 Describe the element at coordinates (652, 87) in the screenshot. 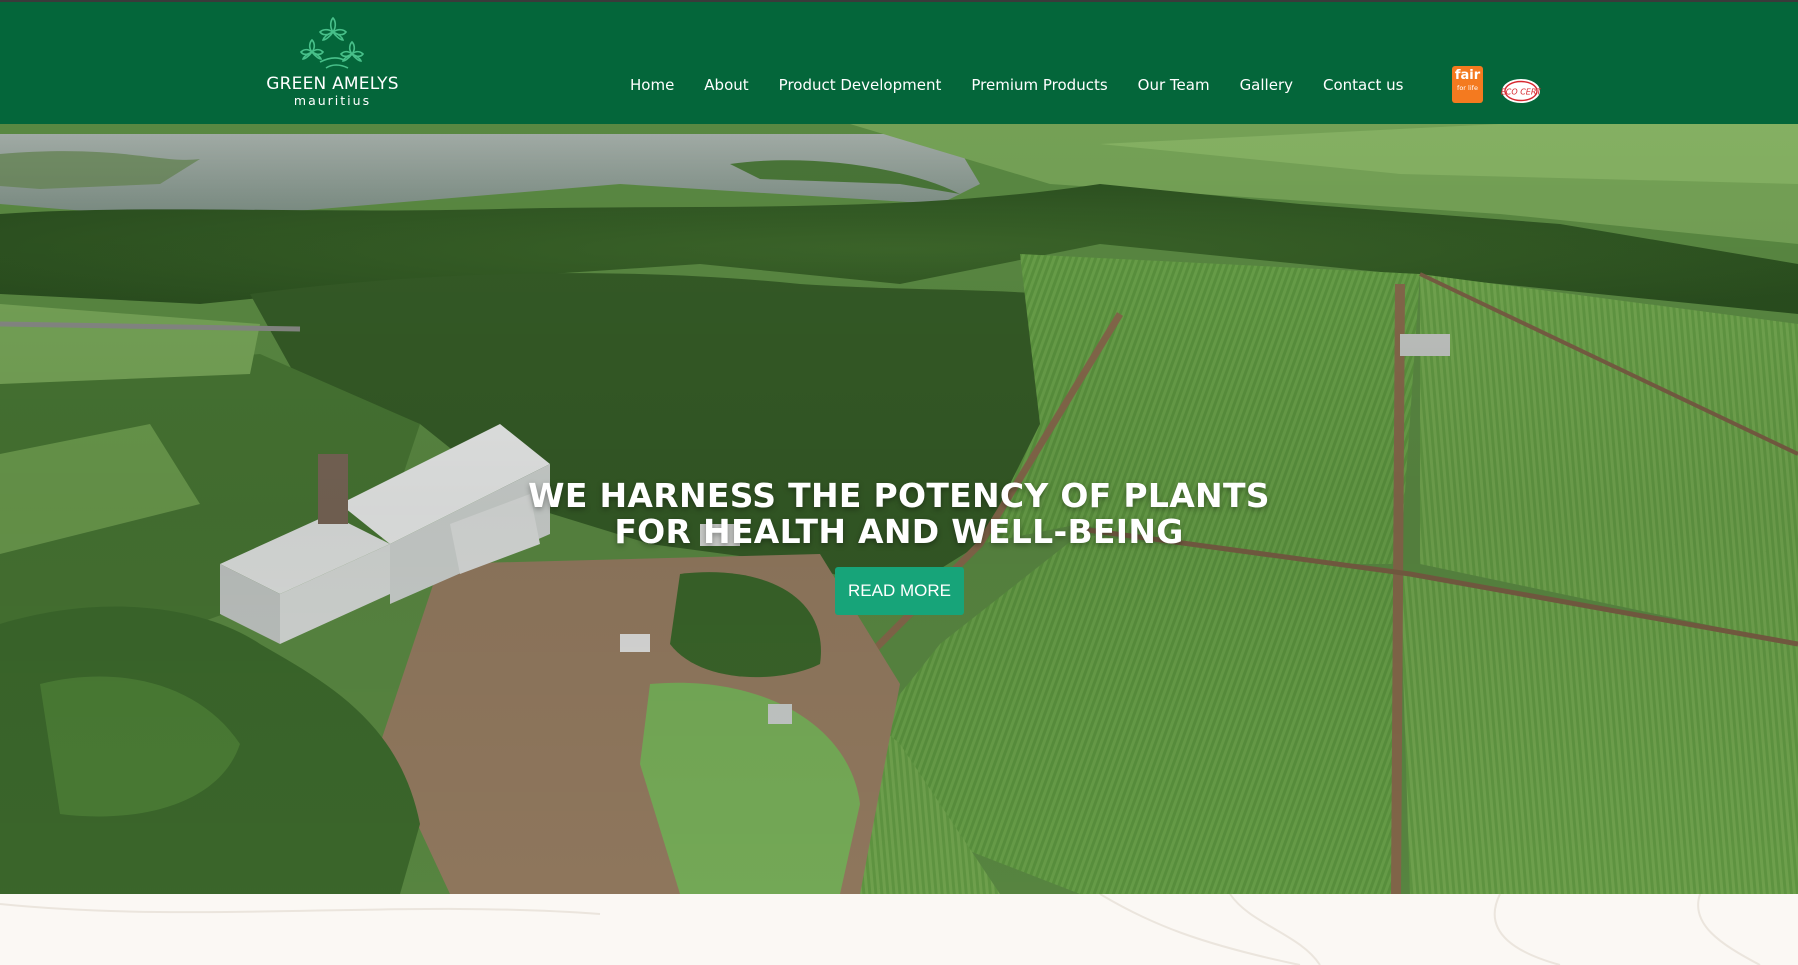

I see `nav-home: Home` at that location.